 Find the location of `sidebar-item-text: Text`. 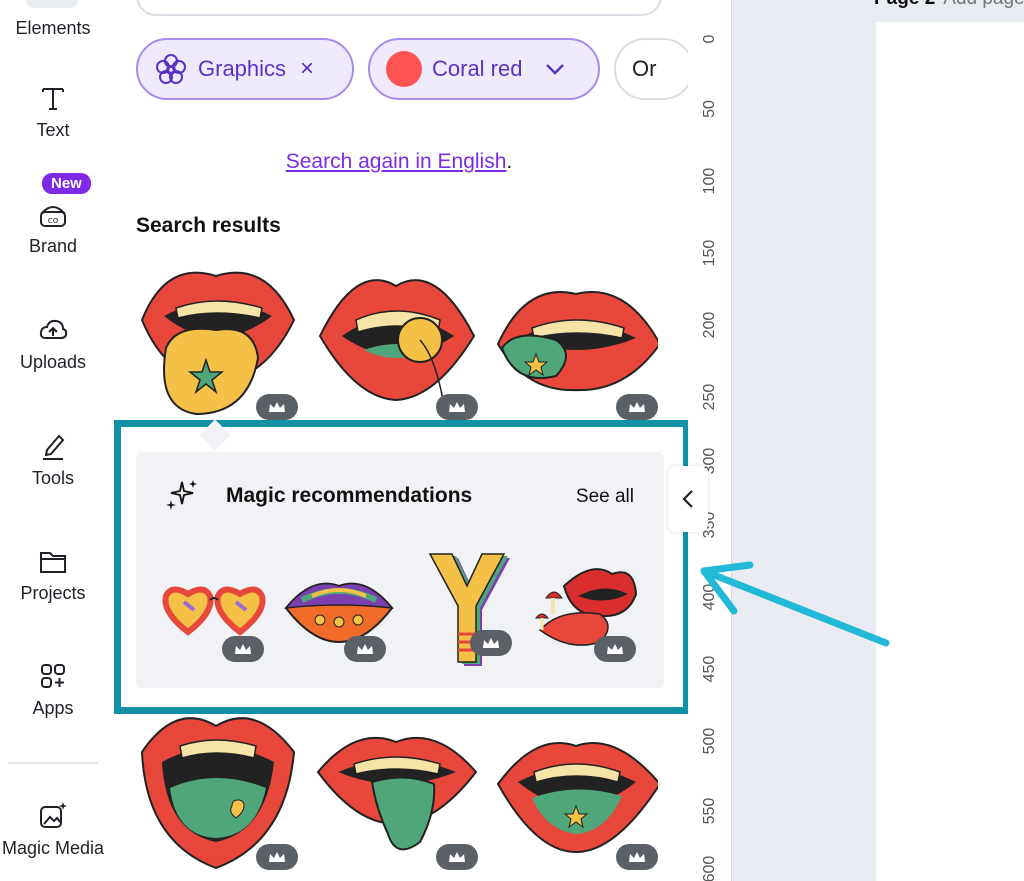

sidebar-item-text: Text is located at coordinates (53, 111).